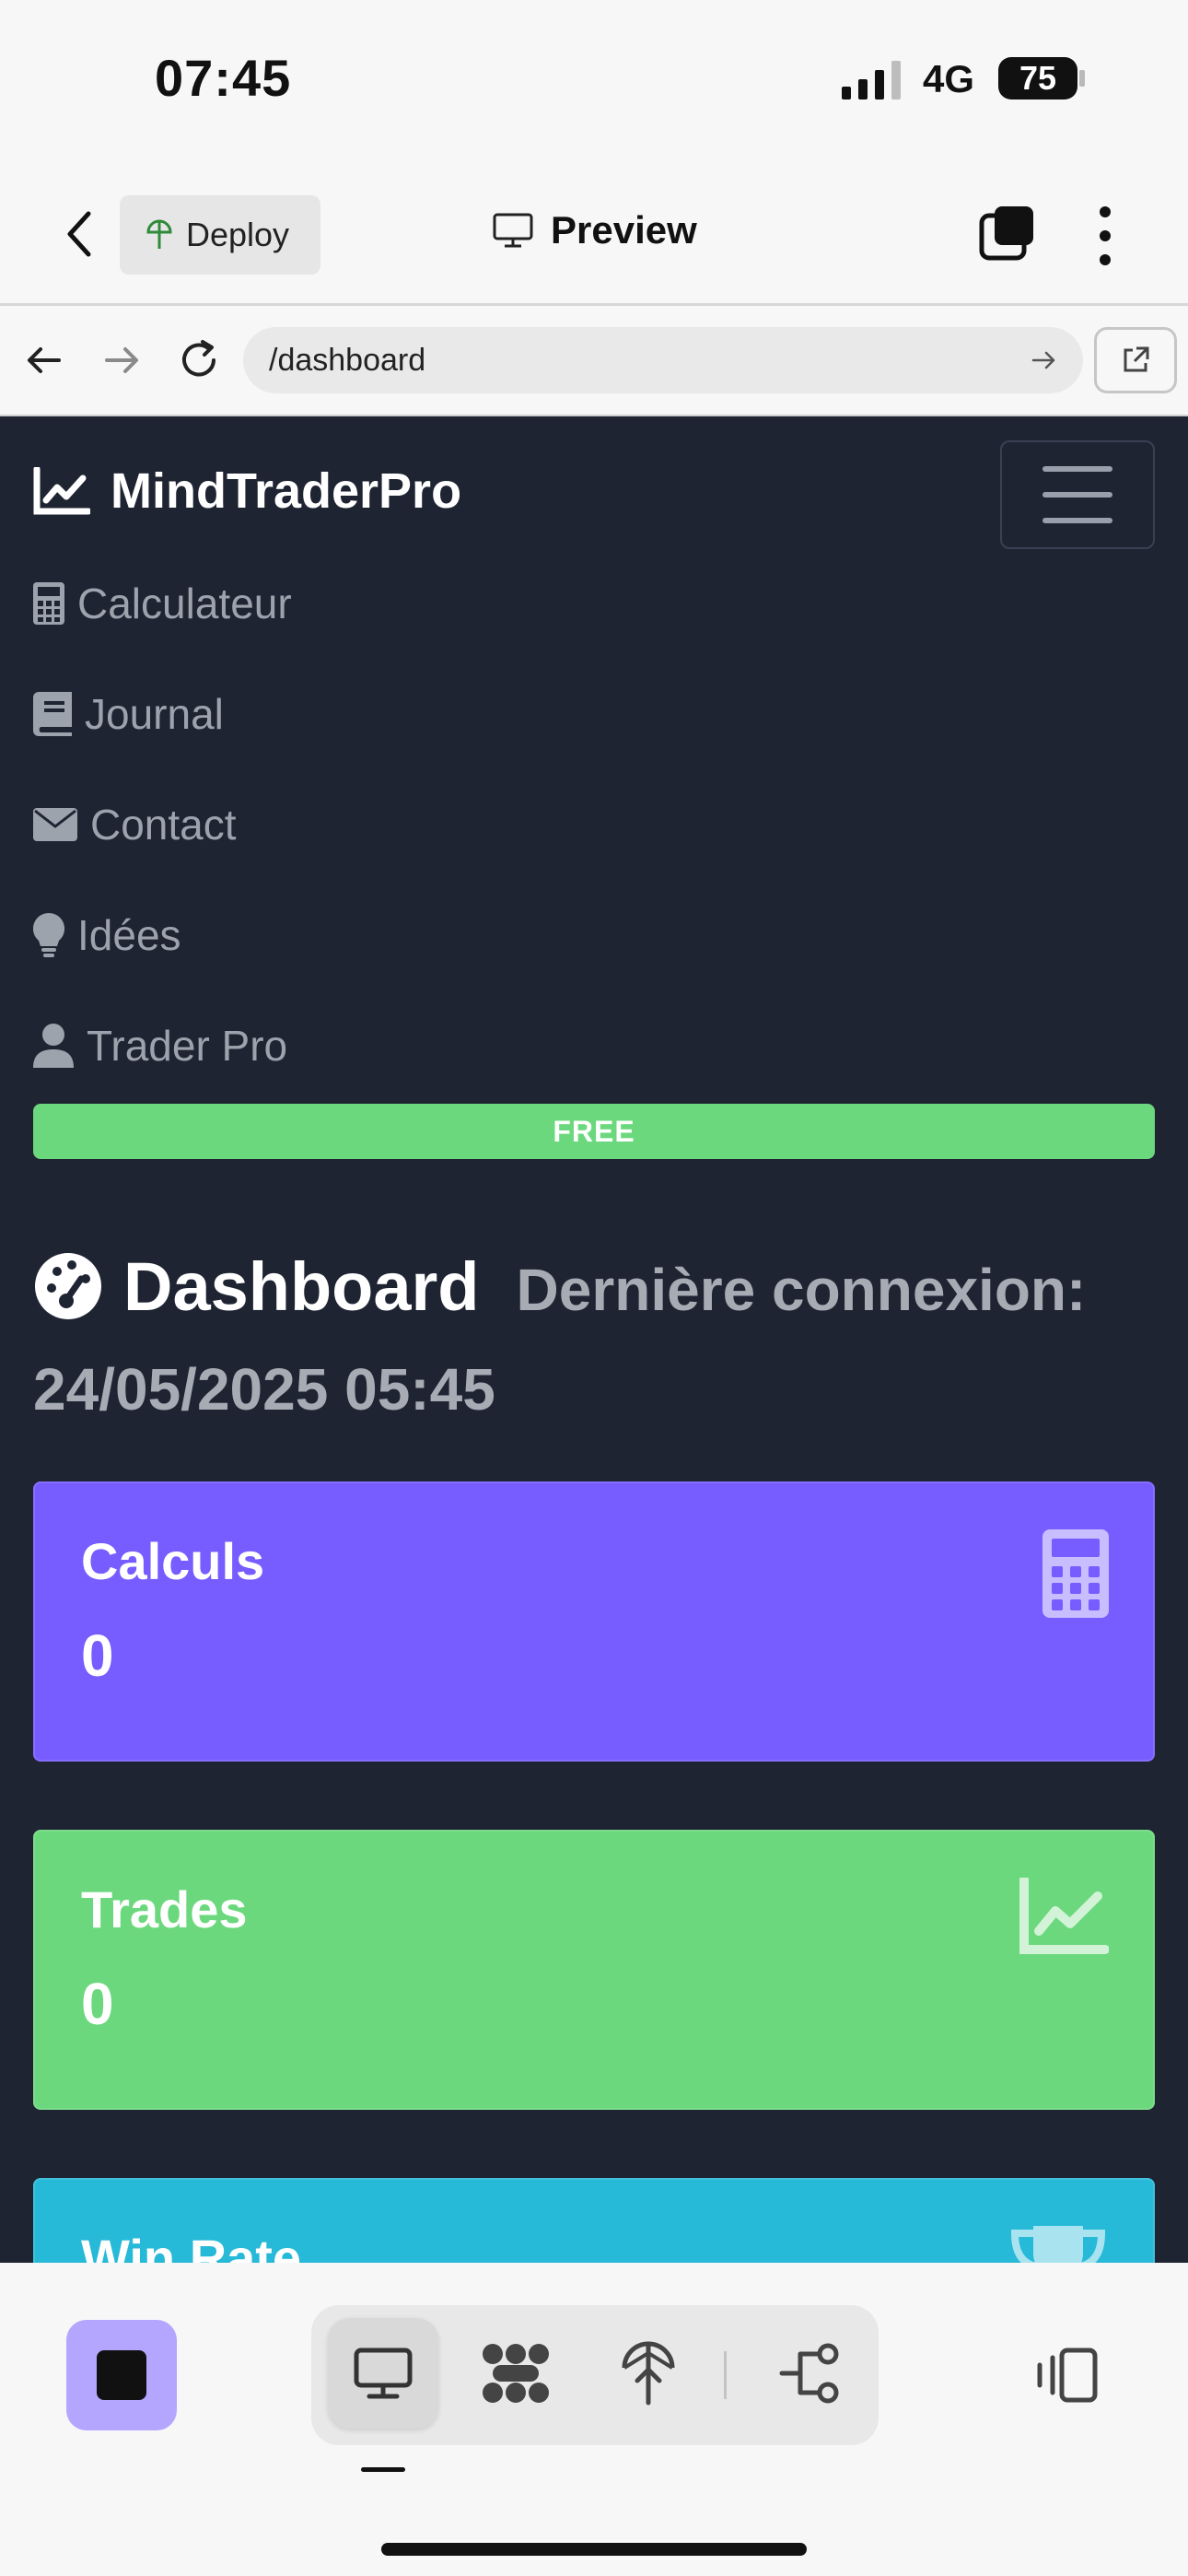 The width and height of the screenshot is (1188, 2576). I want to click on stat-card-trades: Trades 0, so click(594, 1970).